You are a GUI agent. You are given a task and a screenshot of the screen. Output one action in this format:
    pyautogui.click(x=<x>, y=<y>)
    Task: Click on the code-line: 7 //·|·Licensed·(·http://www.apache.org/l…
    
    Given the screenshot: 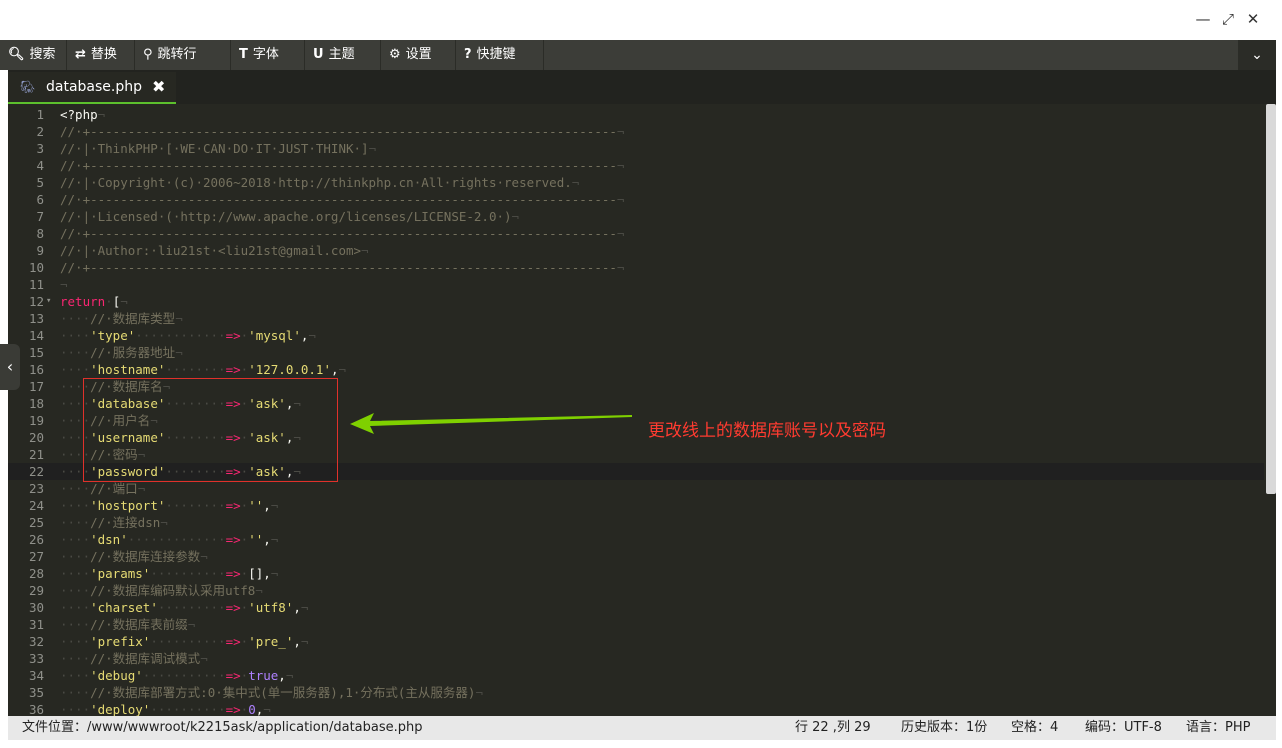 What is the action you would take?
    pyautogui.click(x=636, y=216)
    